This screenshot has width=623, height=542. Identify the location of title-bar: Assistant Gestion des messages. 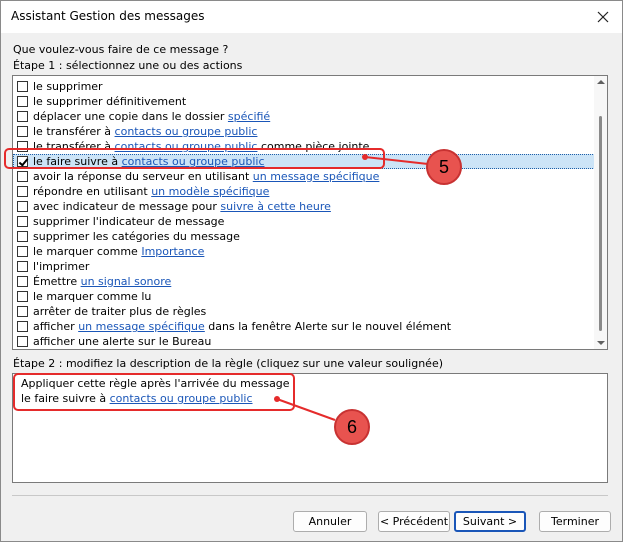
(311, 17).